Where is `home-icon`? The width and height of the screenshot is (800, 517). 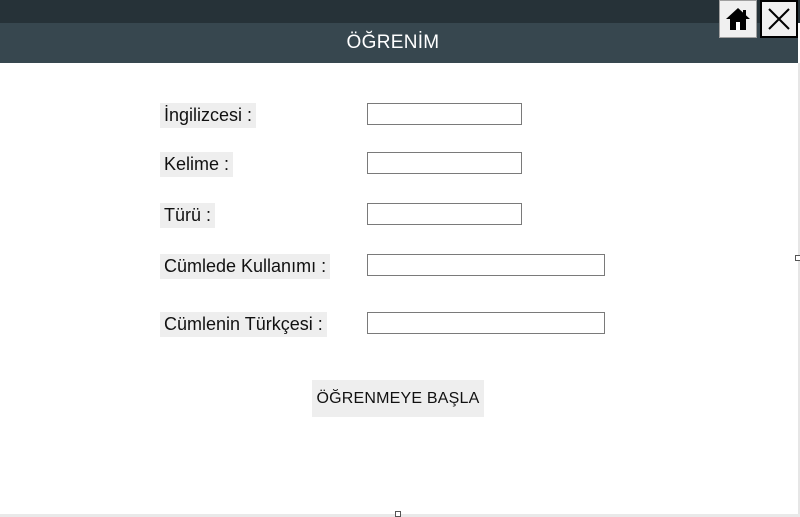 home-icon is located at coordinates (738, 19).